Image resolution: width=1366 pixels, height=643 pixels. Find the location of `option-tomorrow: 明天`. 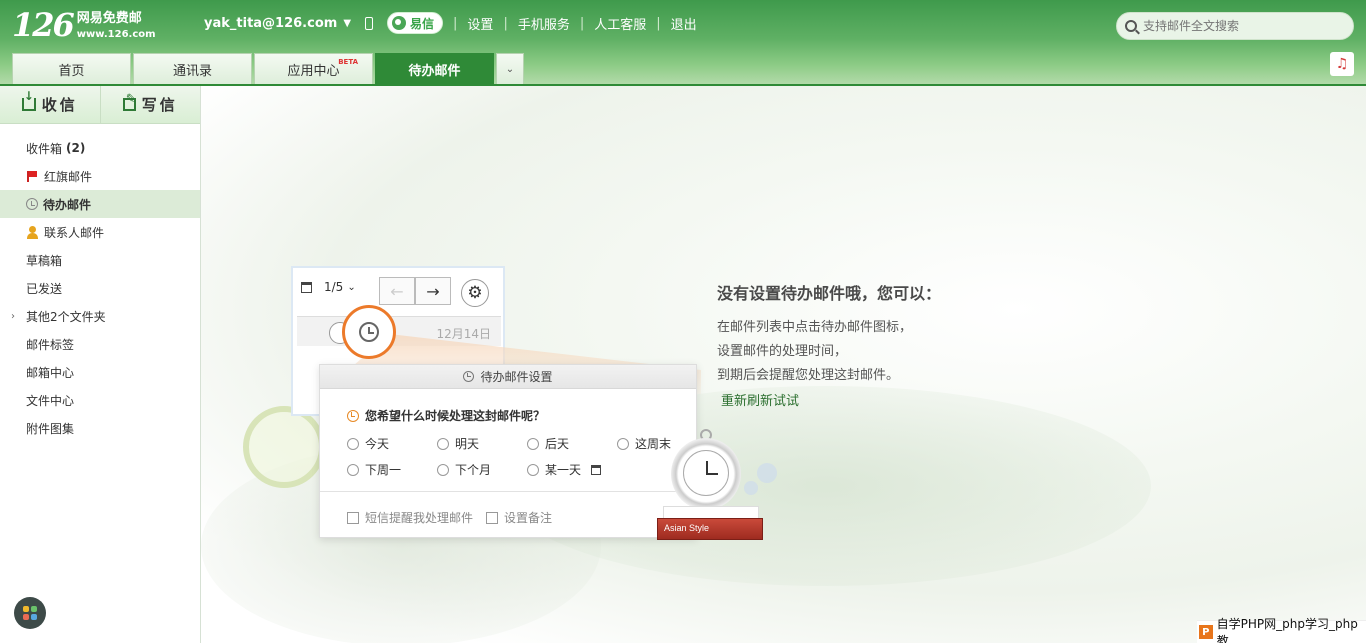

option-tomorrow: 明天 is located at coordinates (458, 443).